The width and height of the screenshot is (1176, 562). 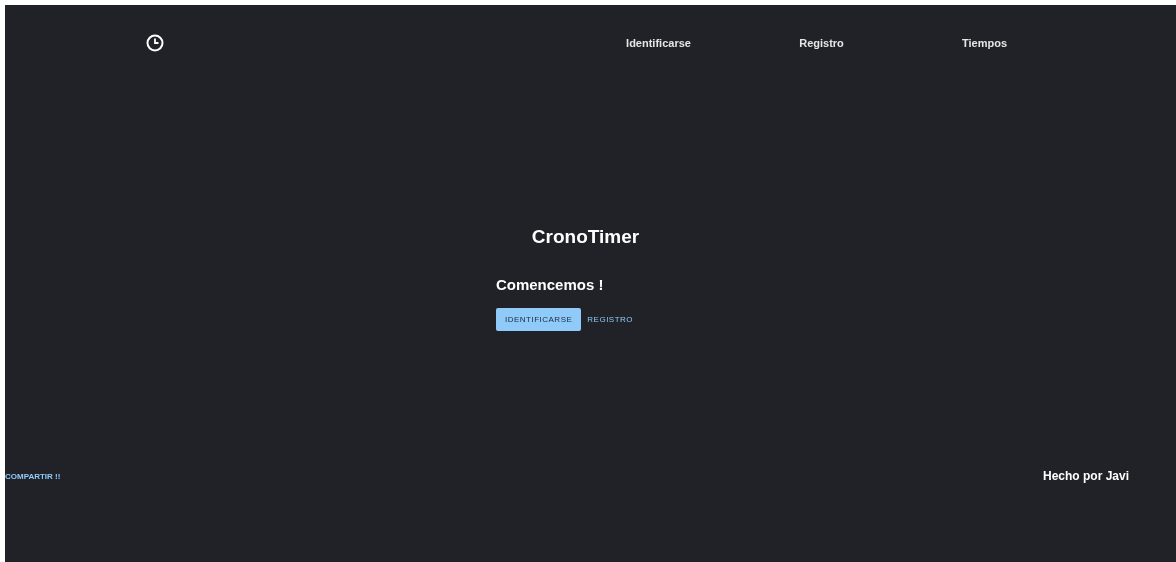 I want to click on subtitle: Comencemos !, so click(x=549, y=284).